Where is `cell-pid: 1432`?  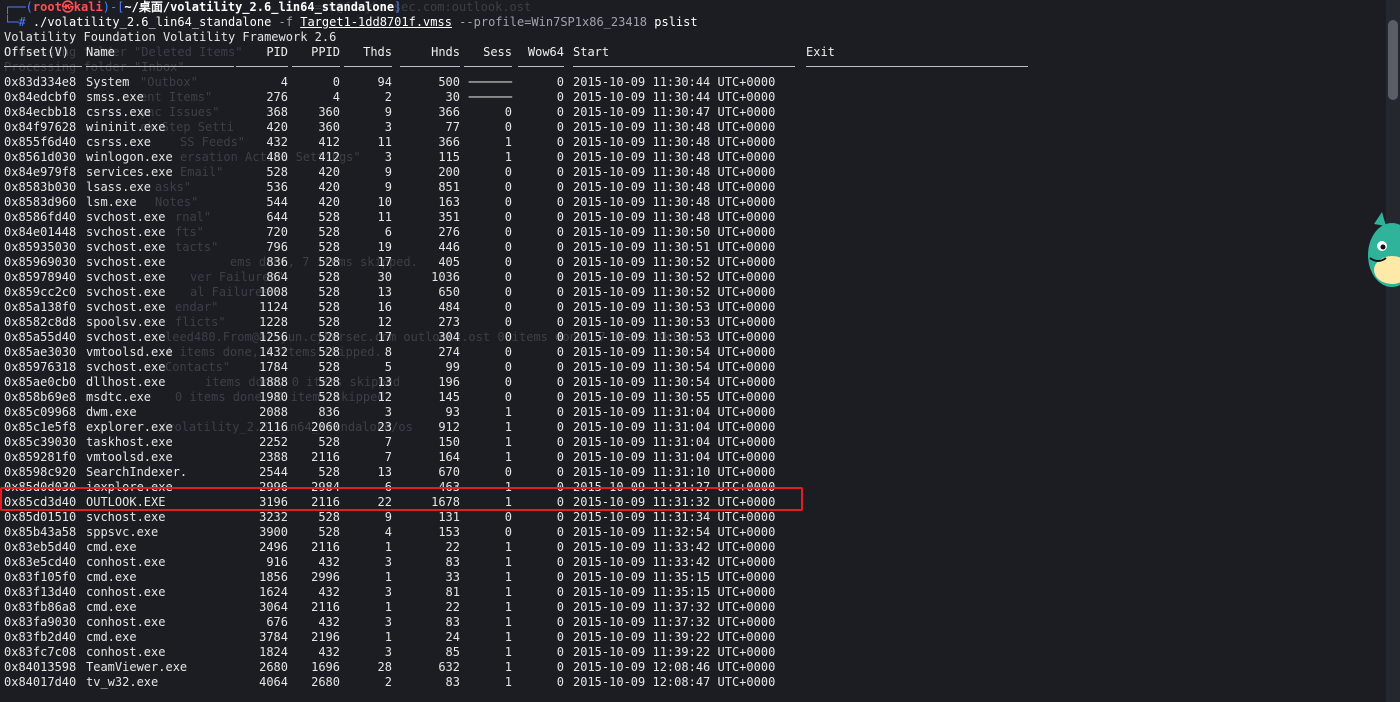 cell-pid: 1432 is located at coordinates (273, 352).